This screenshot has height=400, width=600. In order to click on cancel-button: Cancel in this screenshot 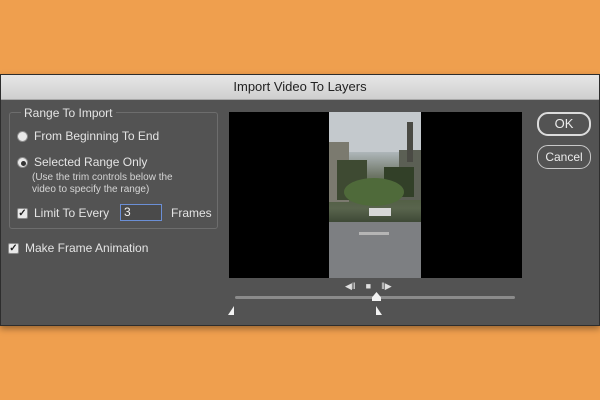, I will do `click(564, 157)`.